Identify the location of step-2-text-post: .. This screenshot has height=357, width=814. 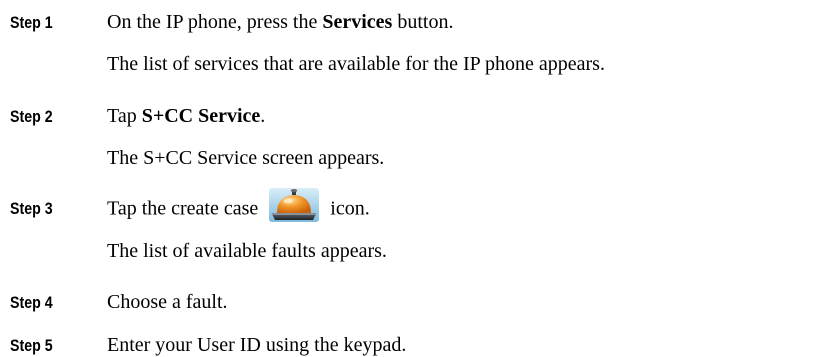
(263, 116).